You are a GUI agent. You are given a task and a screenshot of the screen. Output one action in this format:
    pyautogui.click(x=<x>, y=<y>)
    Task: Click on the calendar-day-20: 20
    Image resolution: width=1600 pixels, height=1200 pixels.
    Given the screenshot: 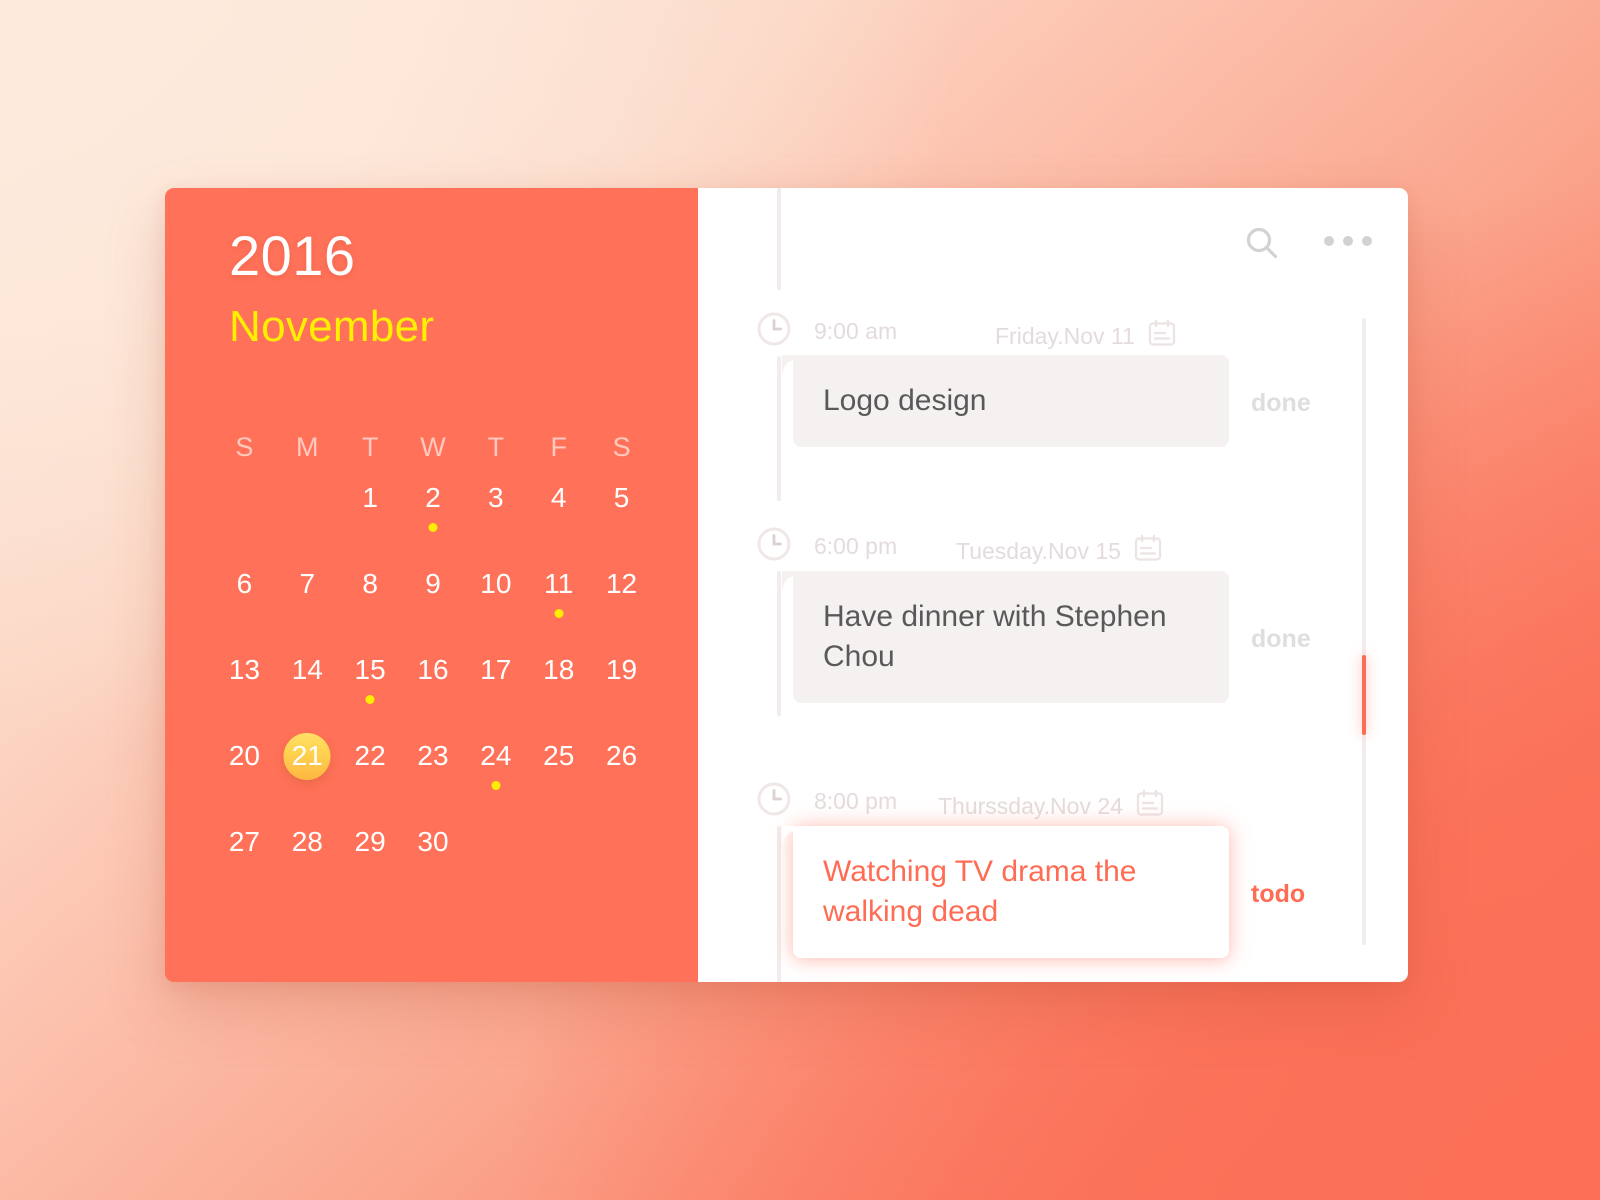 What is the action you would take?
    pyautogui.click(x=244, y=772)
    